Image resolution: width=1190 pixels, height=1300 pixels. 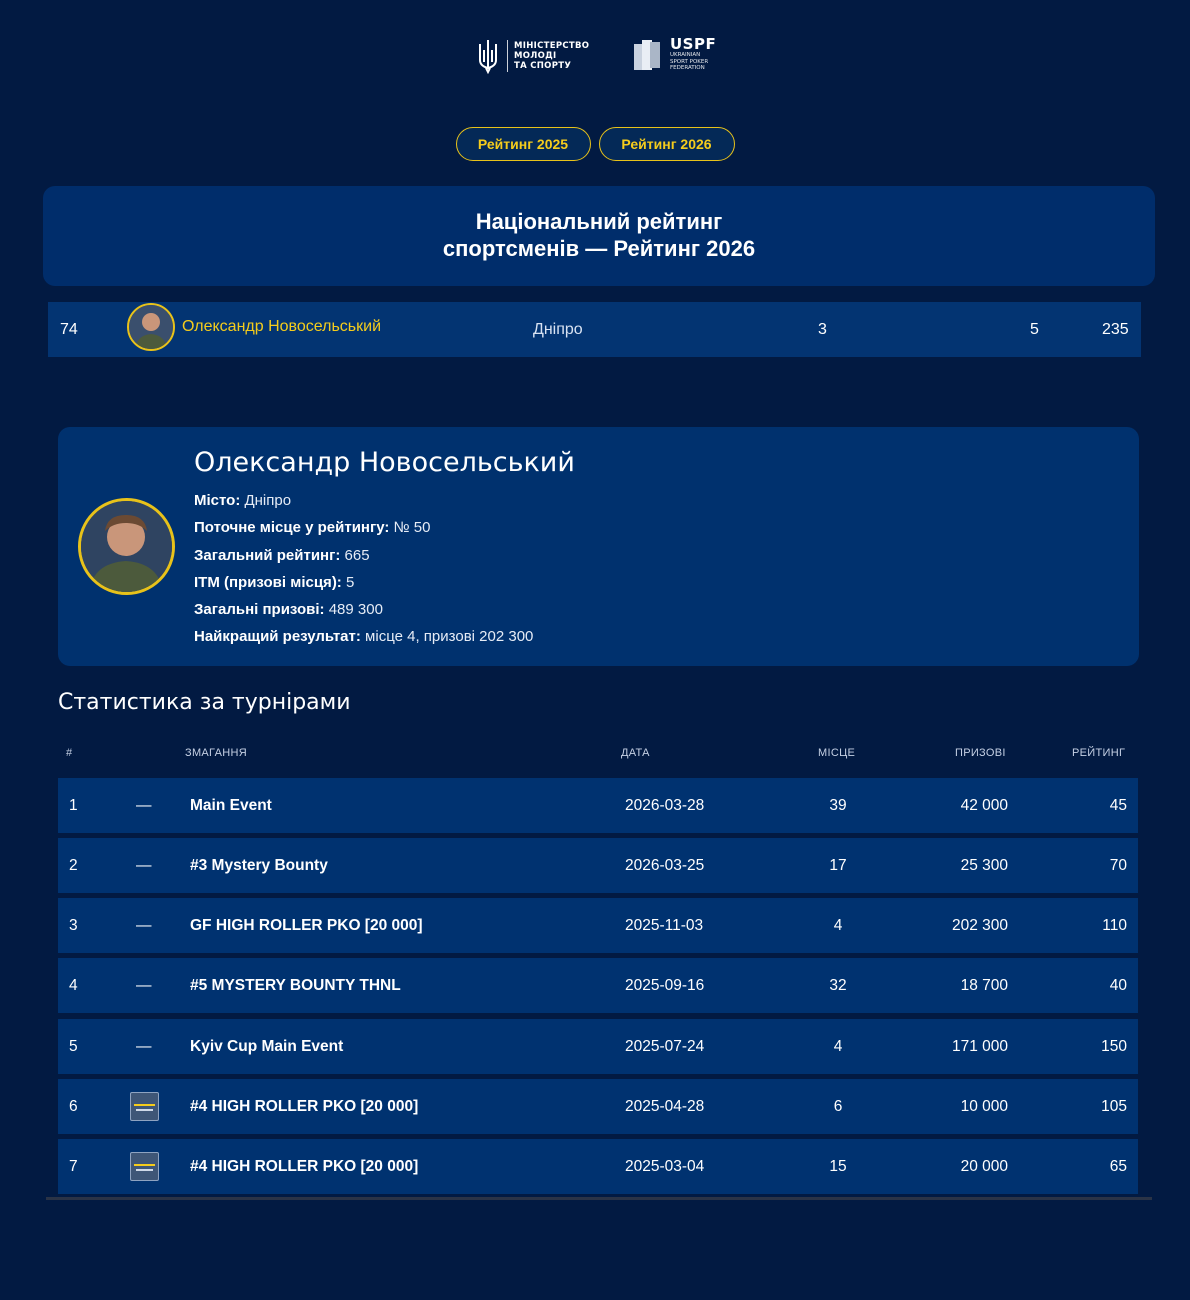 What do you see at coordinates (1114, 1046) in the screenshot?
I see `row-rating: 150` at bounding box center [1114, 1046].